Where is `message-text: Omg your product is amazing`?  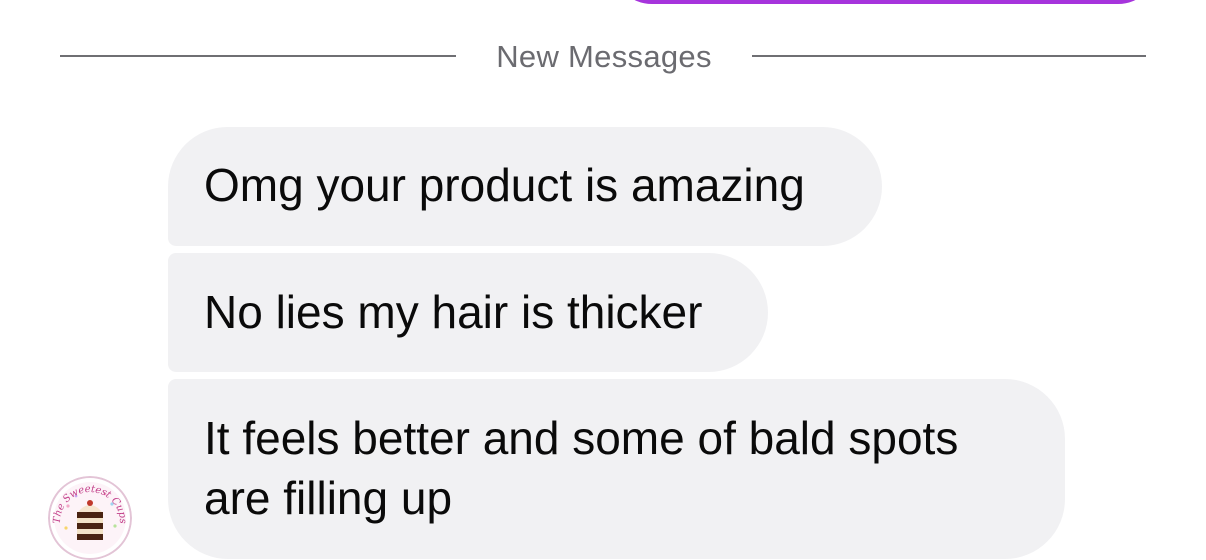
message-text: Omg your product is amazing is located at coordinates (504, 185).